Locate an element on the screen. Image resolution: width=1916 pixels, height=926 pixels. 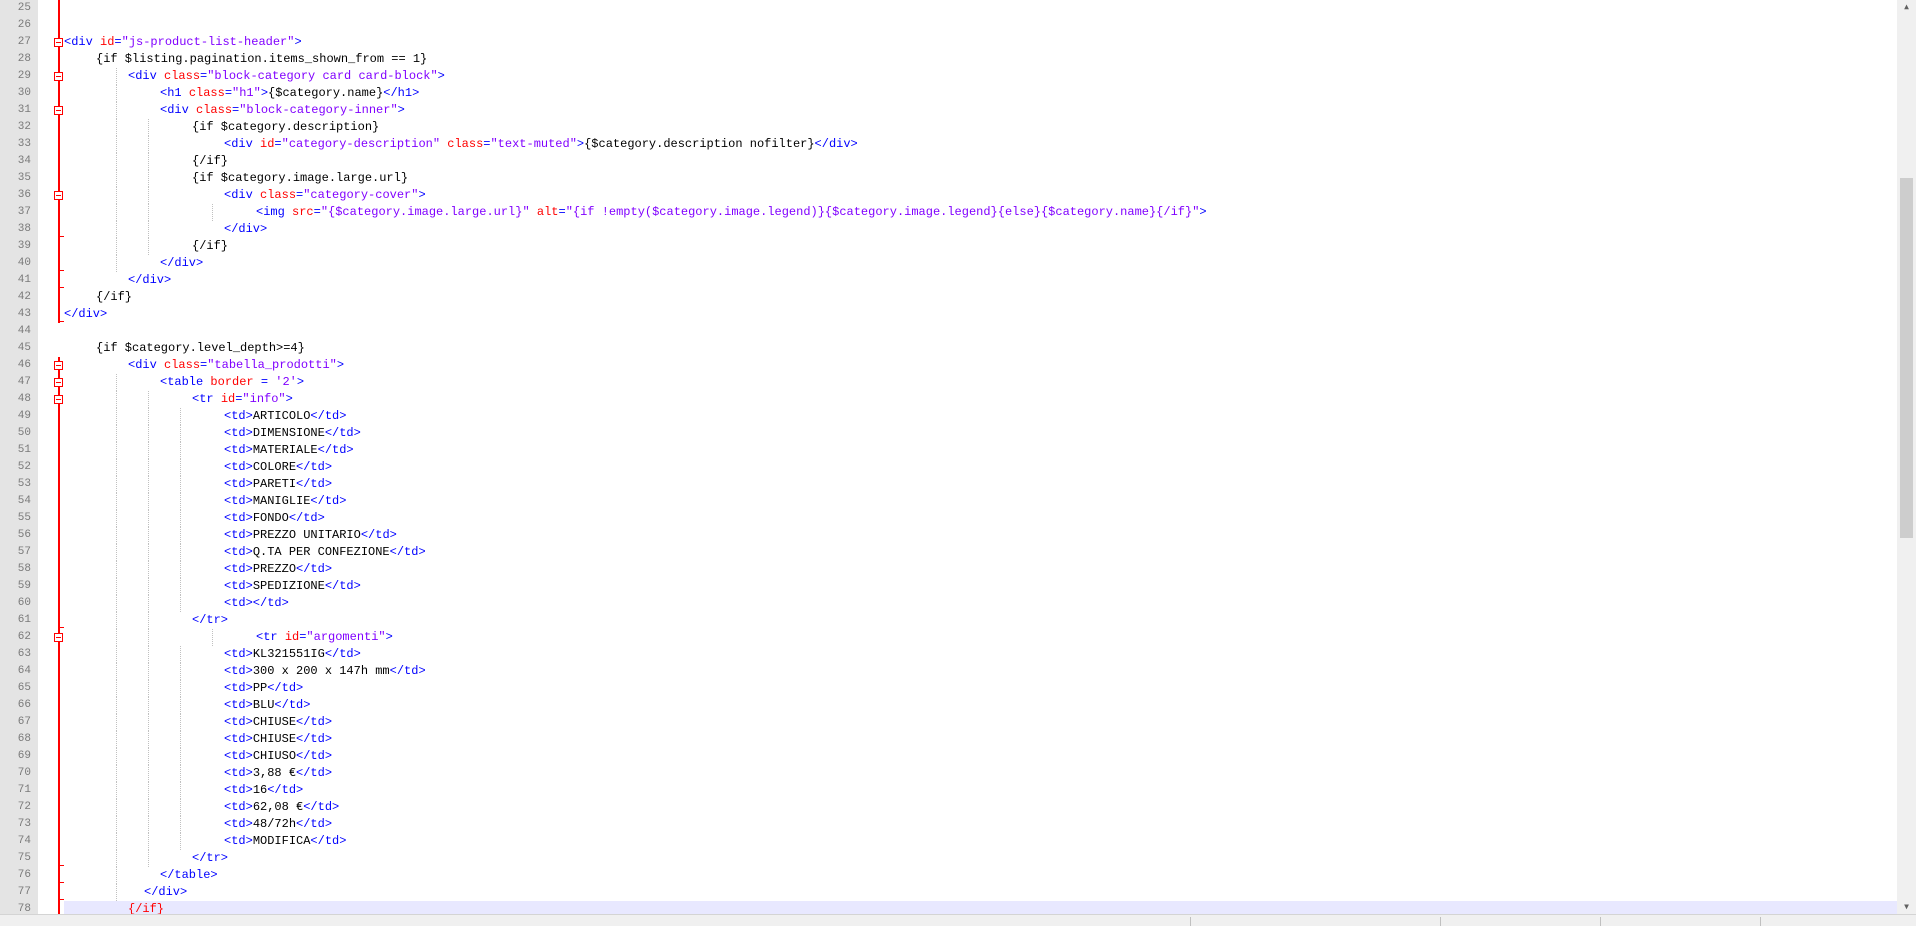
code-line: <div class="tabella_prodotti"> is located at coordinates (204, 365).